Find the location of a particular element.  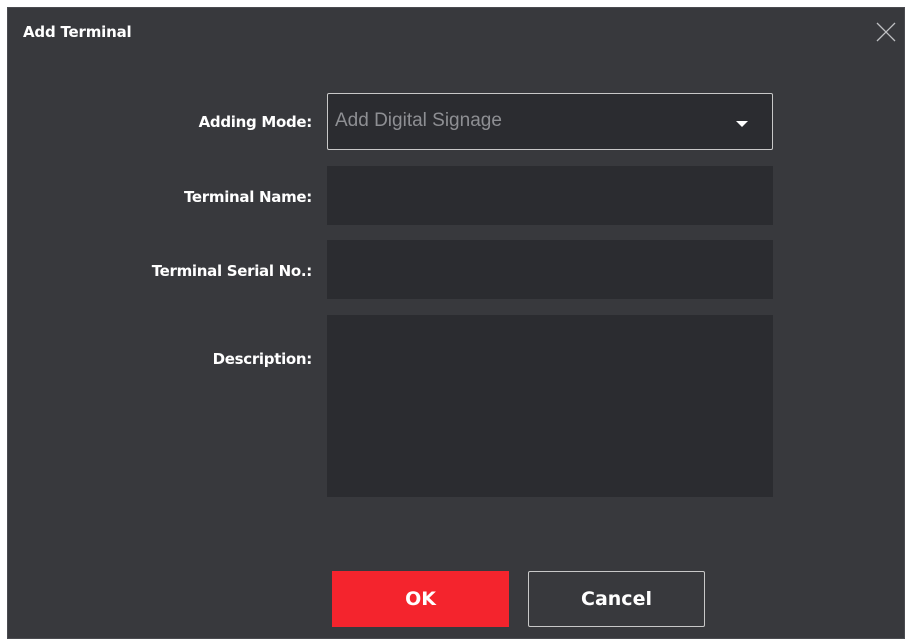

close-button is located at coordinates (886, 32).